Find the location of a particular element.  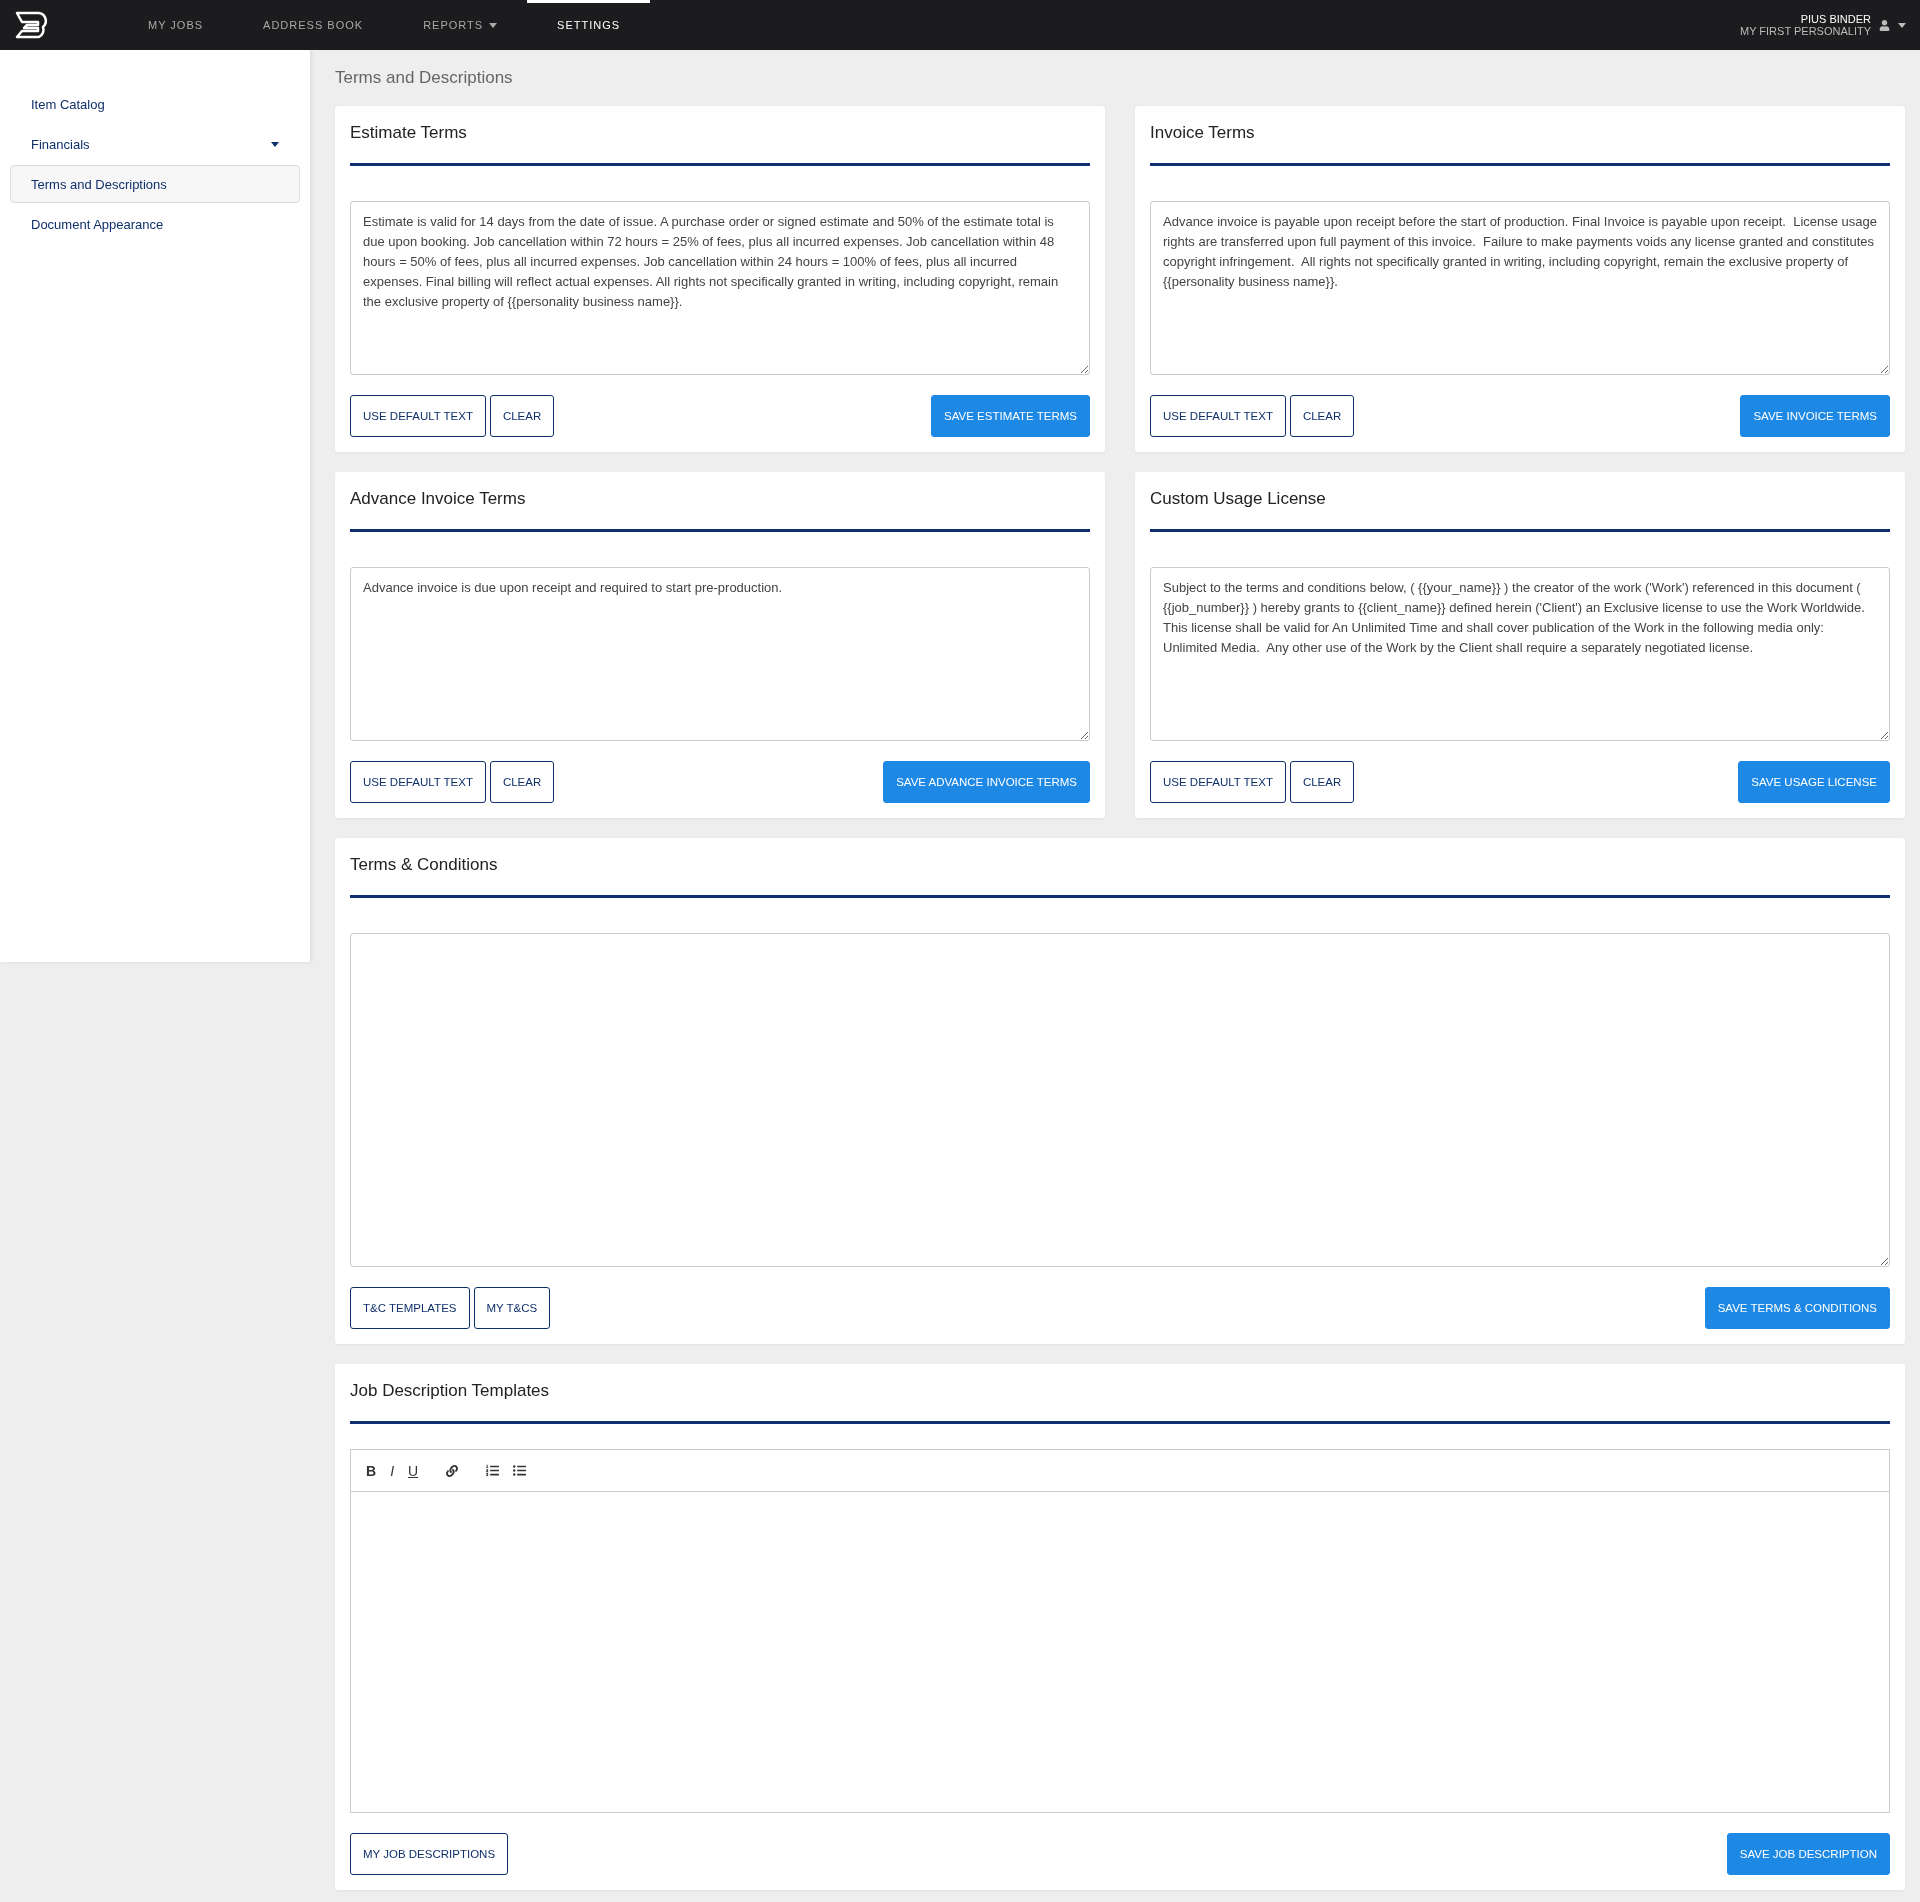

bullet-list-icon is located at coordinates (520, 1470).